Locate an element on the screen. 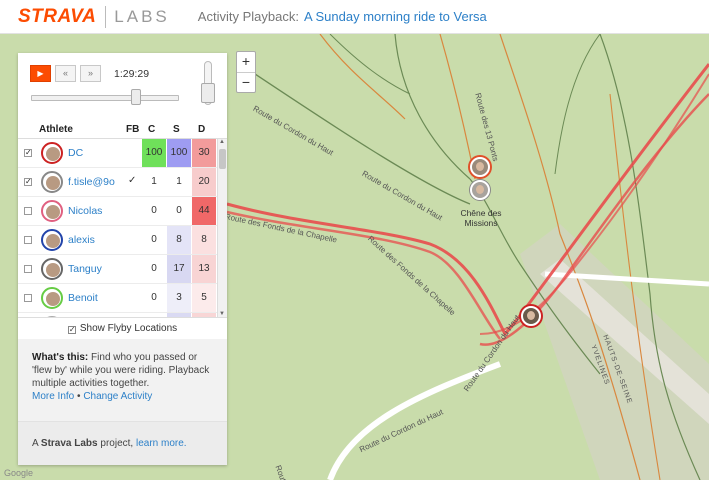 The height and width of the screenshot is (480, 709). activity-link: A Sunday morning ride to Versa is located at coordinates (395, 16).